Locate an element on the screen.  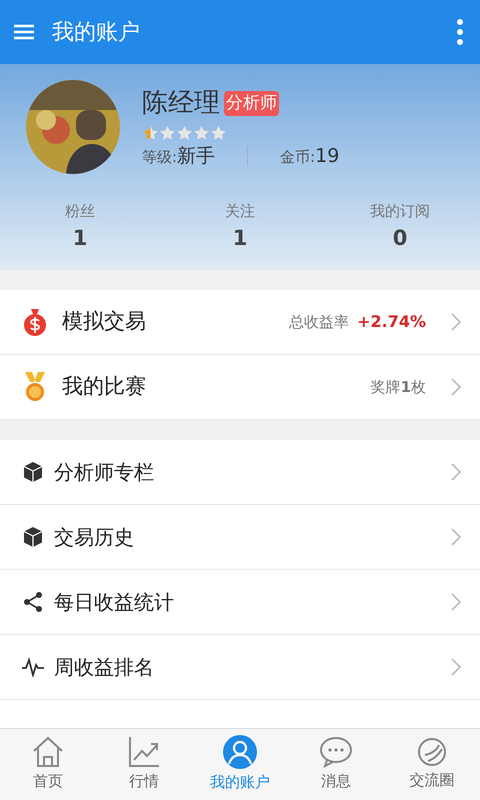
role-tag: 分析师 is located at coordinates (251, 103).